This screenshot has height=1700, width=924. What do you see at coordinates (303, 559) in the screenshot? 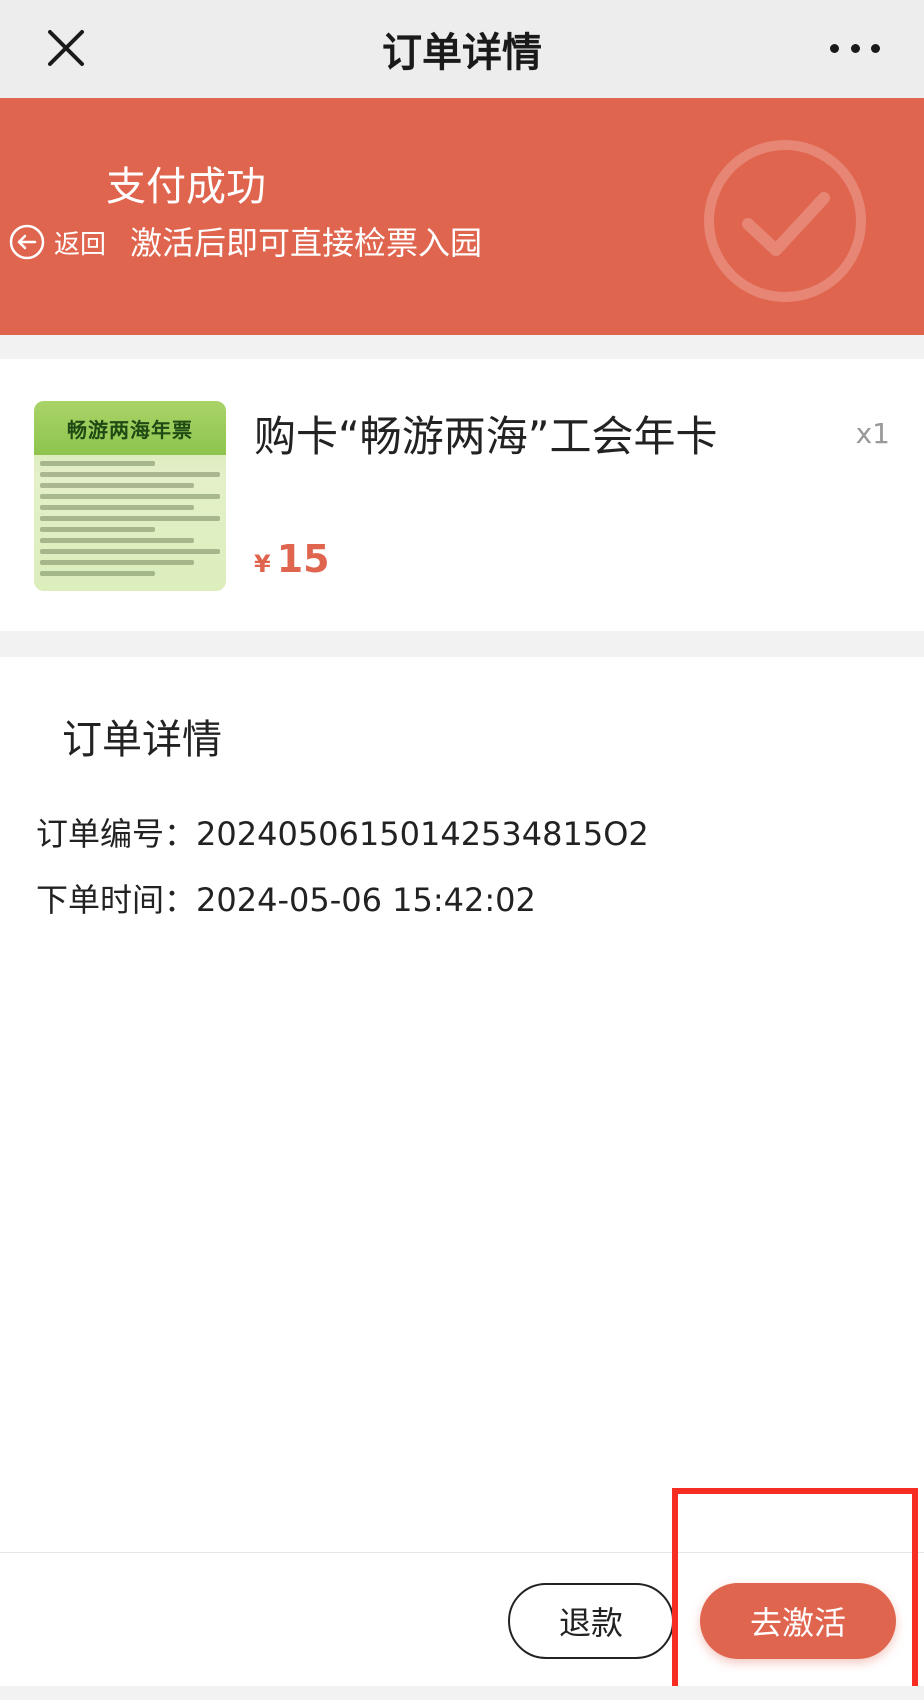
I see `price-value: 15` at bounding box center [303, 559].